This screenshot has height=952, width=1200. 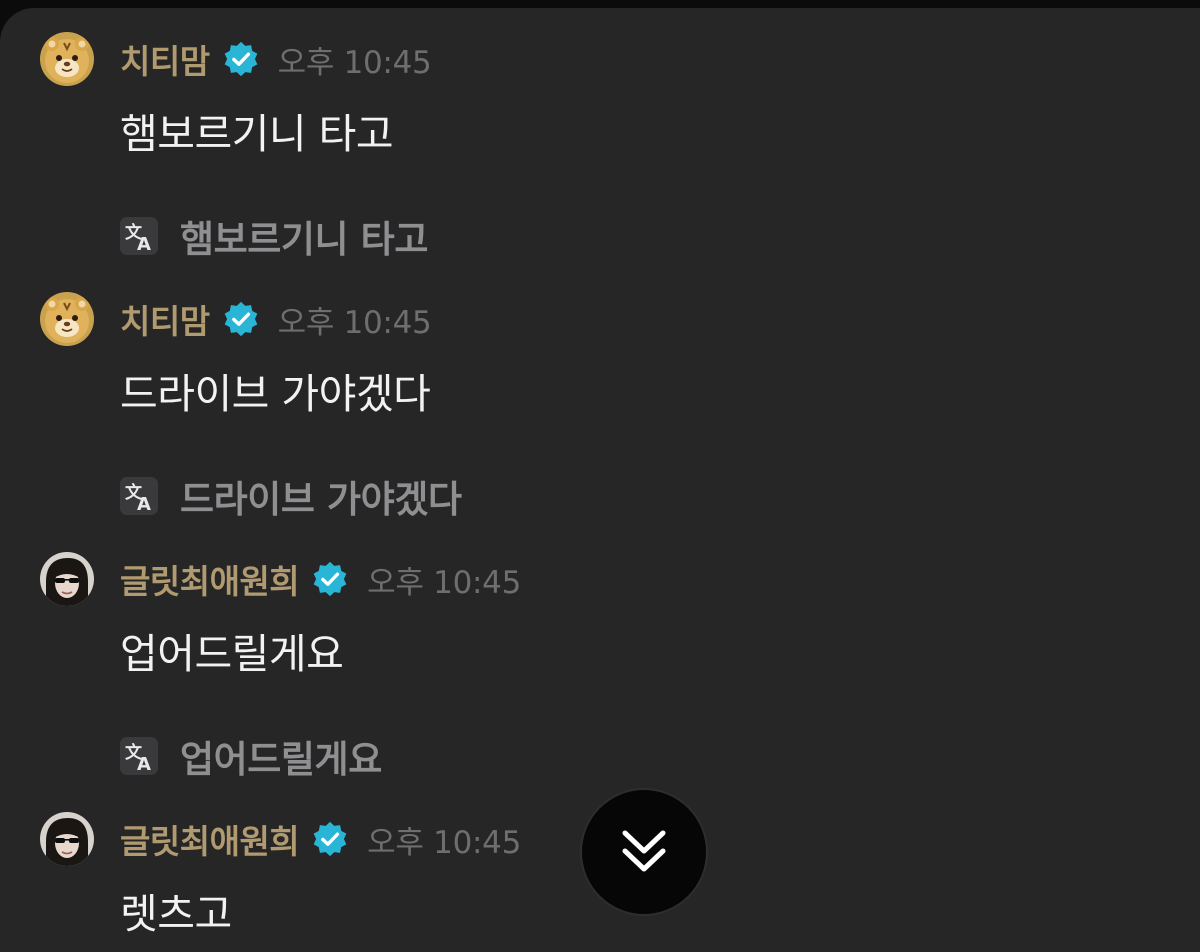 I want to click on message-text: 드라이브 가야겠다, so click(x=275, y=390).